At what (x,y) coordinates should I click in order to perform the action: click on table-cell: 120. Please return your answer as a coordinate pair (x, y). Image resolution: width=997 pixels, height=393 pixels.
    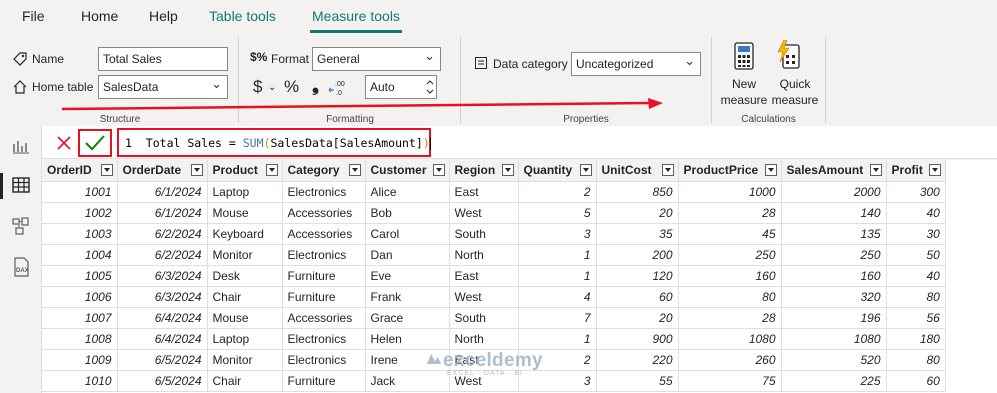
    Looking at the image, I should click on (637, 276).